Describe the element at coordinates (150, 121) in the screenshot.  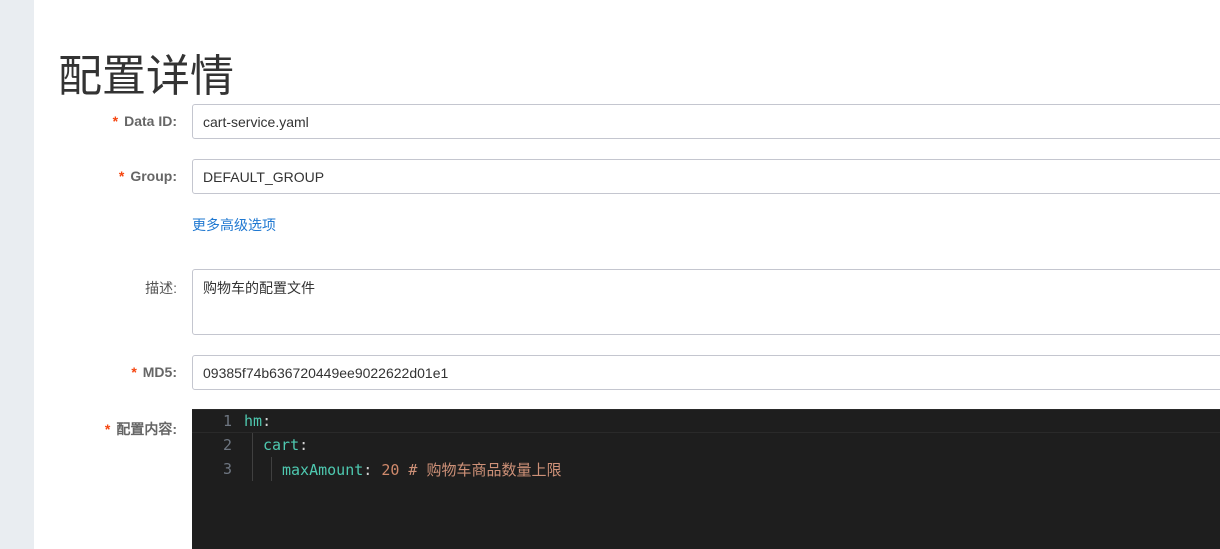
I see `data-id-label-text: Data ID:` at that location.